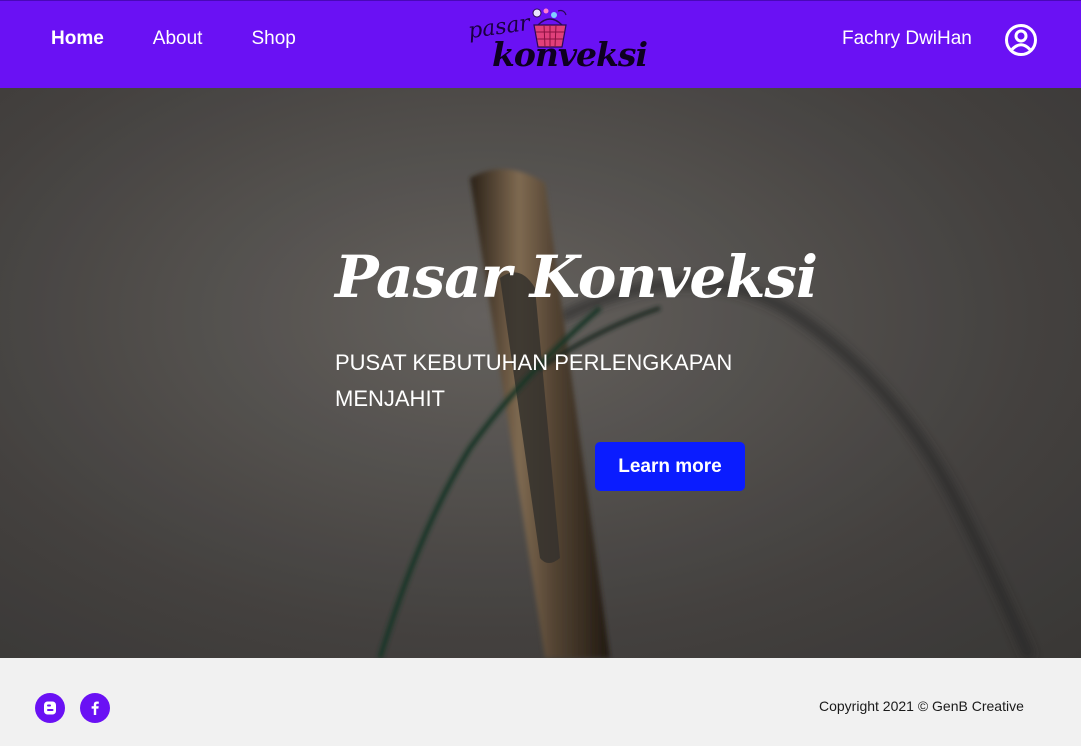 This screenshot has height=746, width=1081. Describe the element at coordinates (907, 39) in the screenshot. I see `user-name: Fachry DwiHan` at that location.